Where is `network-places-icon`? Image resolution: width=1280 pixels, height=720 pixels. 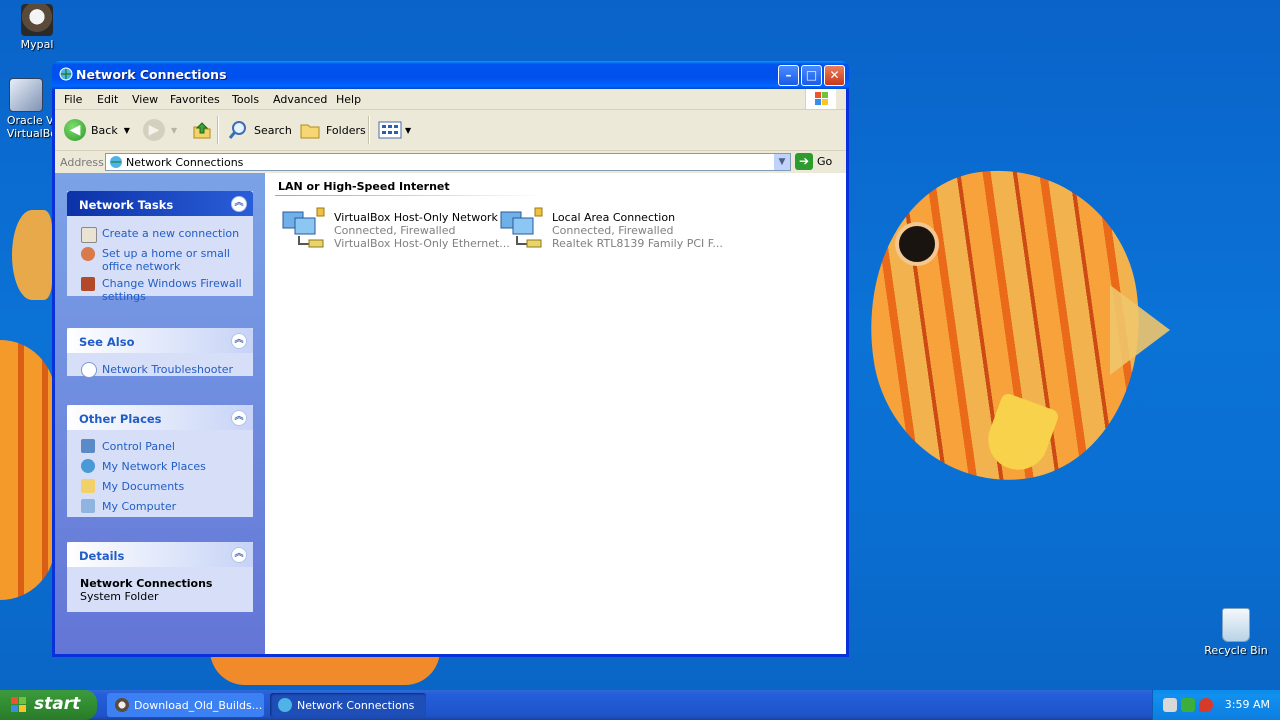
network-places-icon is located at coordinates (88, 466).